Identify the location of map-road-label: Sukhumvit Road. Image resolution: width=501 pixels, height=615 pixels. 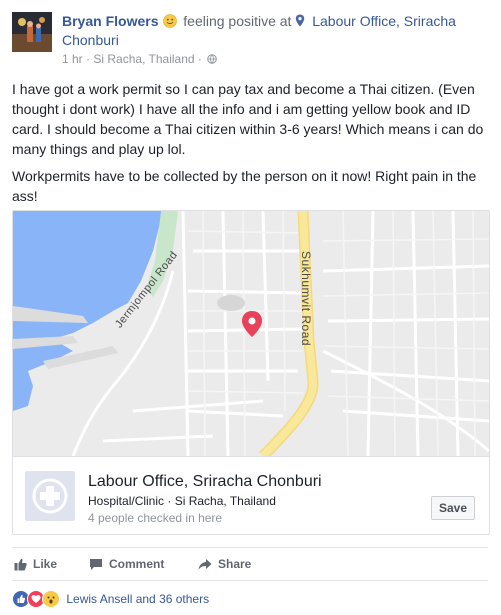
(306, 299).